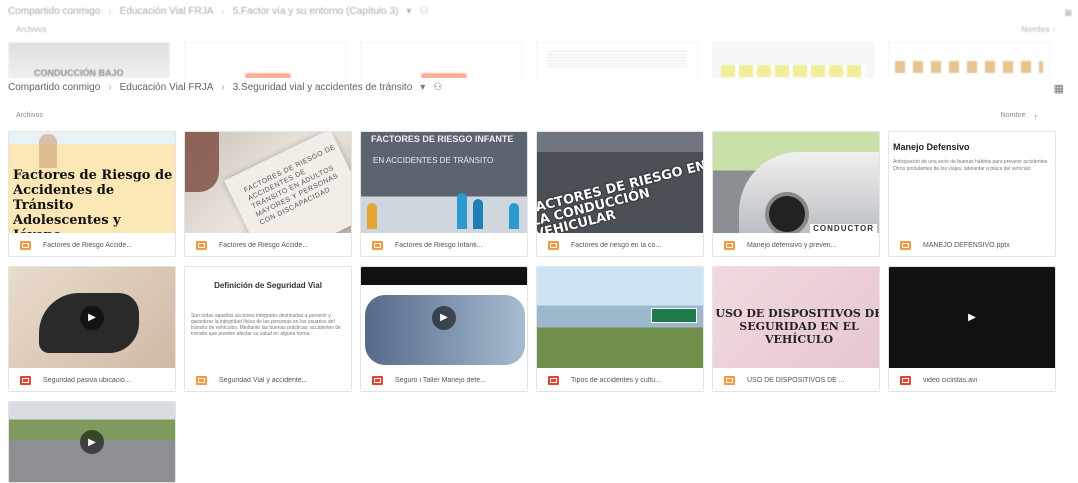 The height and width of the screenshot is (483, 1078). Describe the element at coordinates (316, 11) in the screenshot. I see `bg-breadcrumb-item: 5.Factor vía y su entorno (Capítulo 3)` at that location.